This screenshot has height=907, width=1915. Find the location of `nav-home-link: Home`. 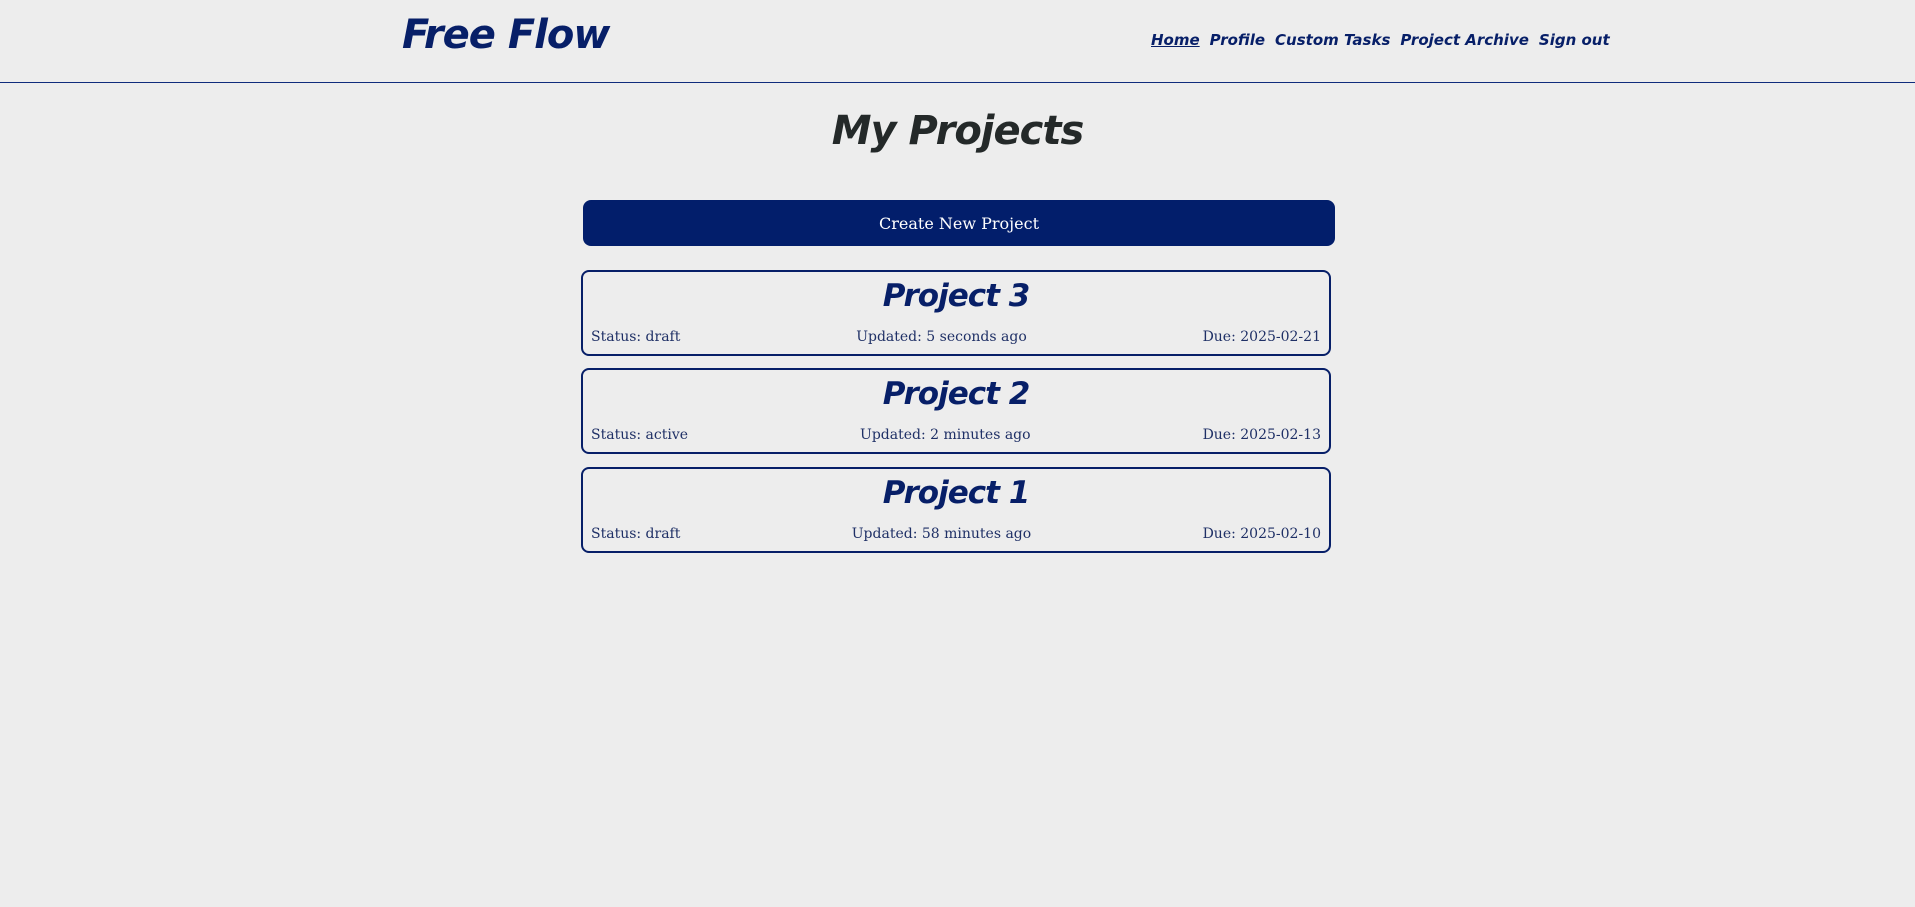

nav-home-link: Home is located at coordinates (1175, 40).